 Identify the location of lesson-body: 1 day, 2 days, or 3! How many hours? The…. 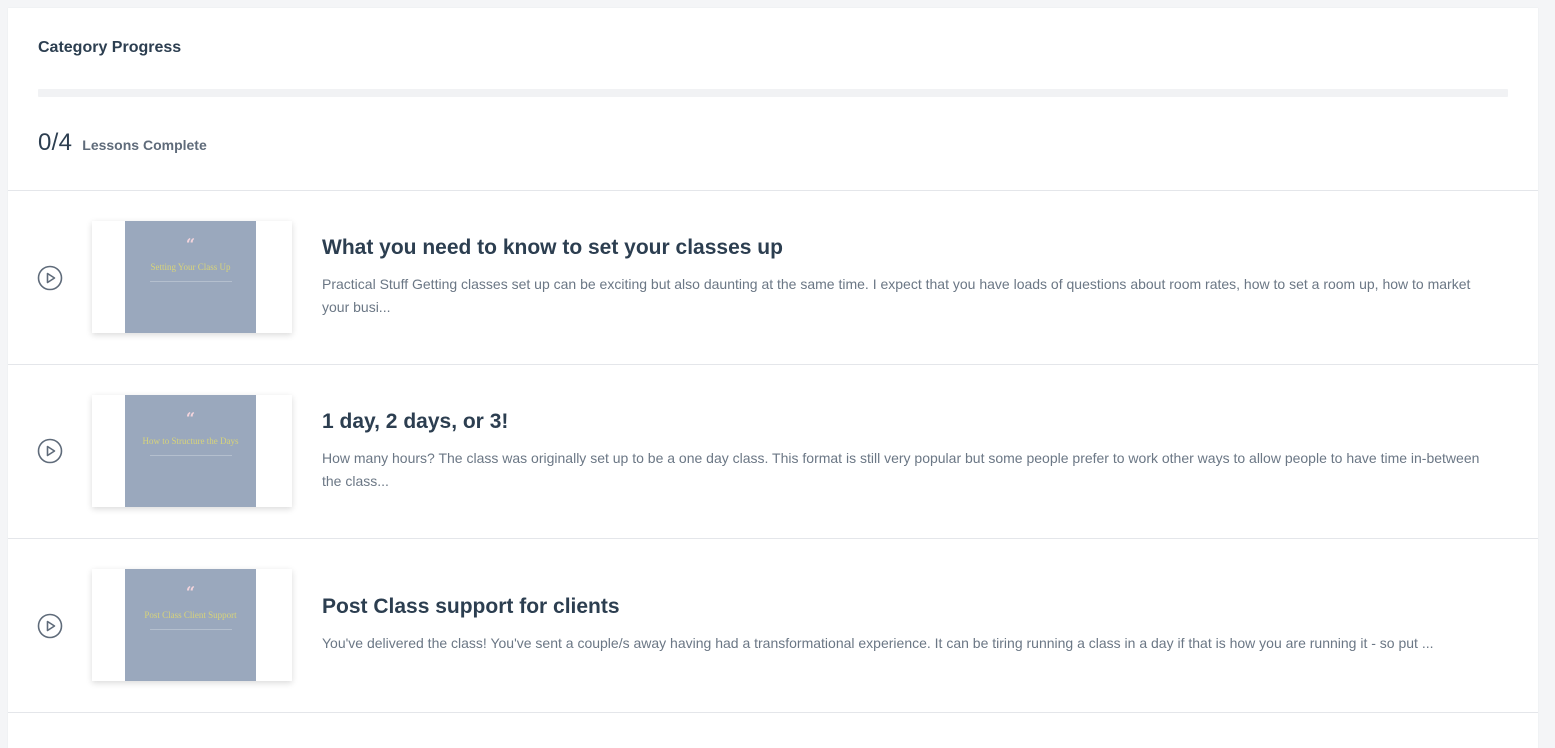
(910, 451).